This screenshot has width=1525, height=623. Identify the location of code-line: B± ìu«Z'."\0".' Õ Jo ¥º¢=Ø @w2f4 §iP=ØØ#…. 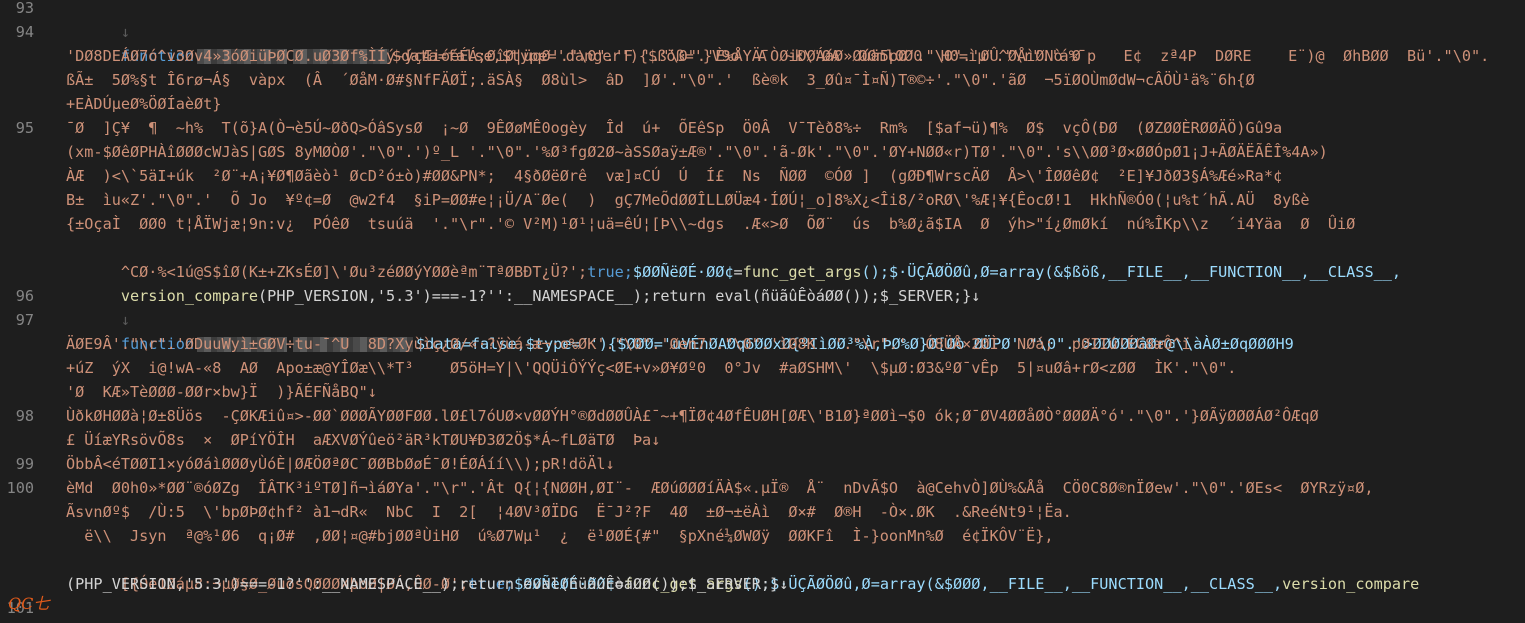
(688, 200).